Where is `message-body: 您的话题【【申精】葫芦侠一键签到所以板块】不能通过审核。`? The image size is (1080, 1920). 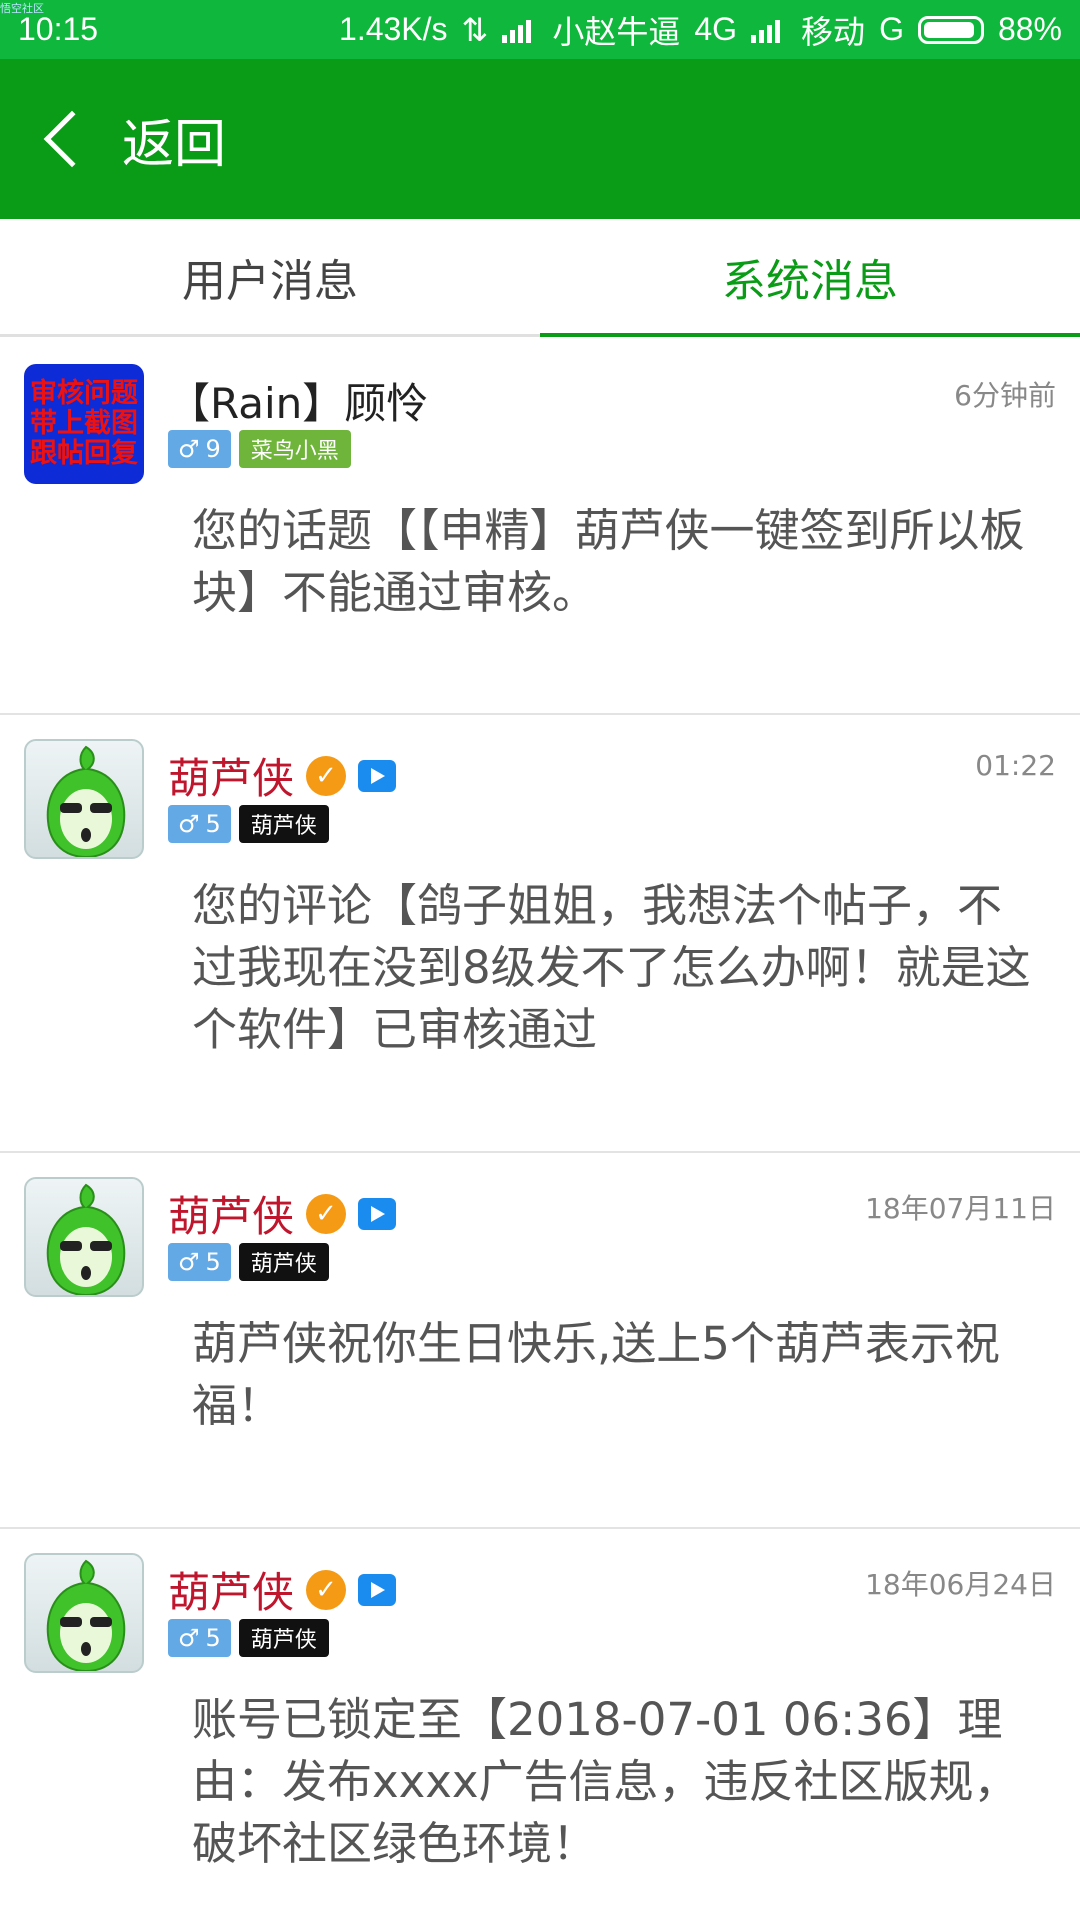
message-body: 您的话题【【申精】葫芦侠一键签到所以板块】不能通过审核。 is located at coordinates (608, 561).